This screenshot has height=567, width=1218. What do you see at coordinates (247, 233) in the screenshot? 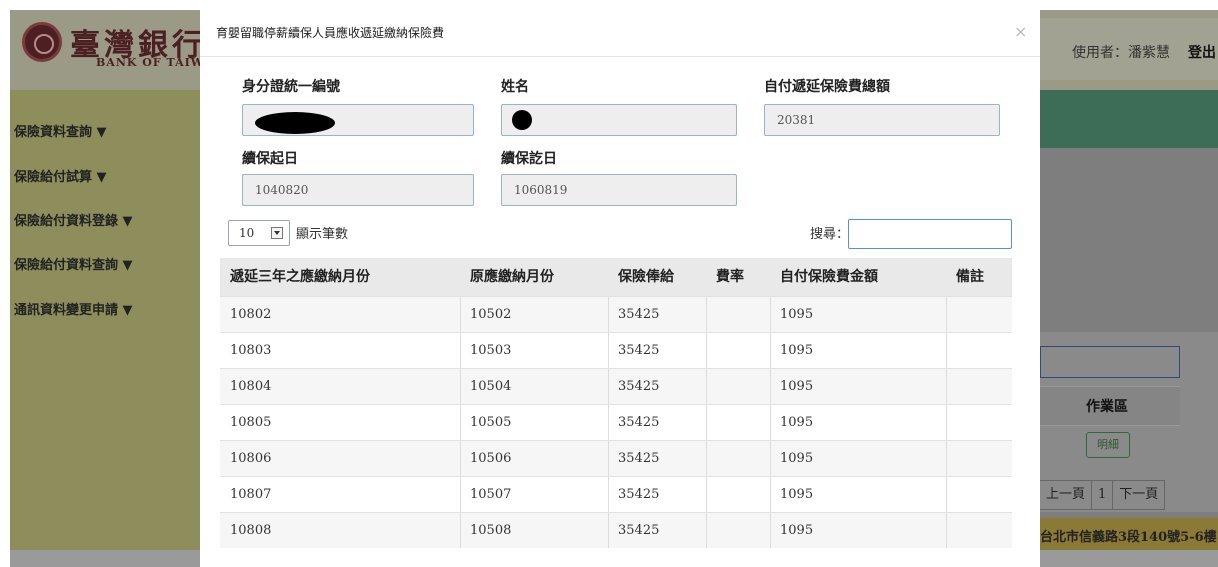
I see `page-length-value: 10` at bounding box center [247, 233].